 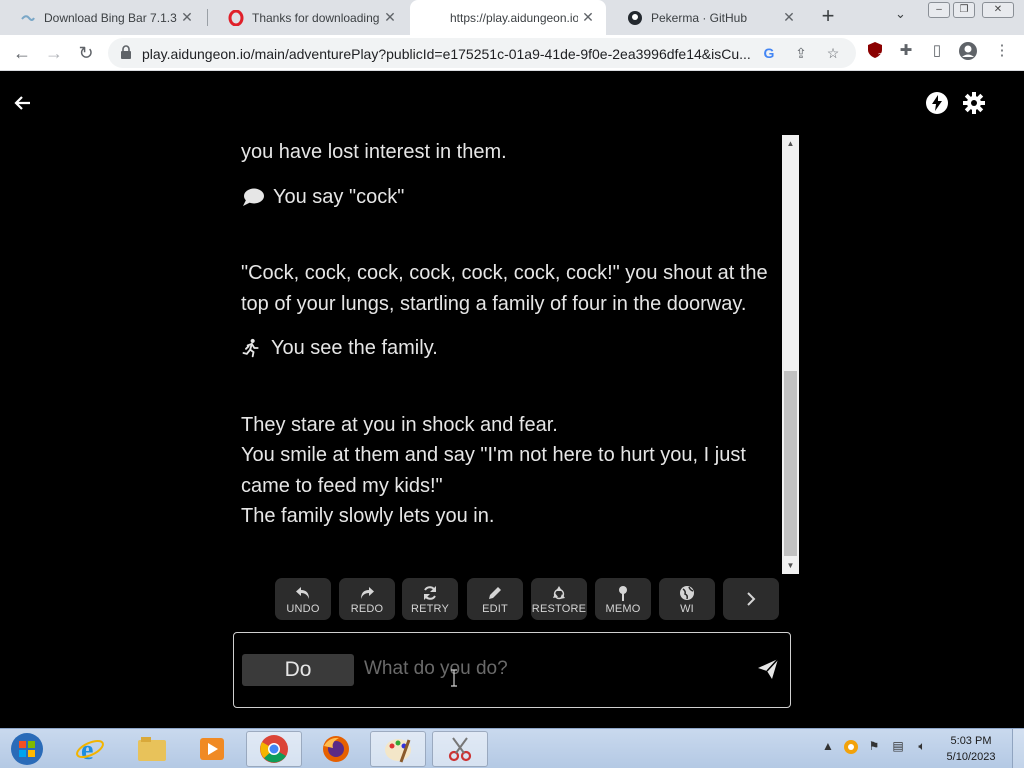 I want to click on say-action-line: You say "cock", so click(x=511, y=197).